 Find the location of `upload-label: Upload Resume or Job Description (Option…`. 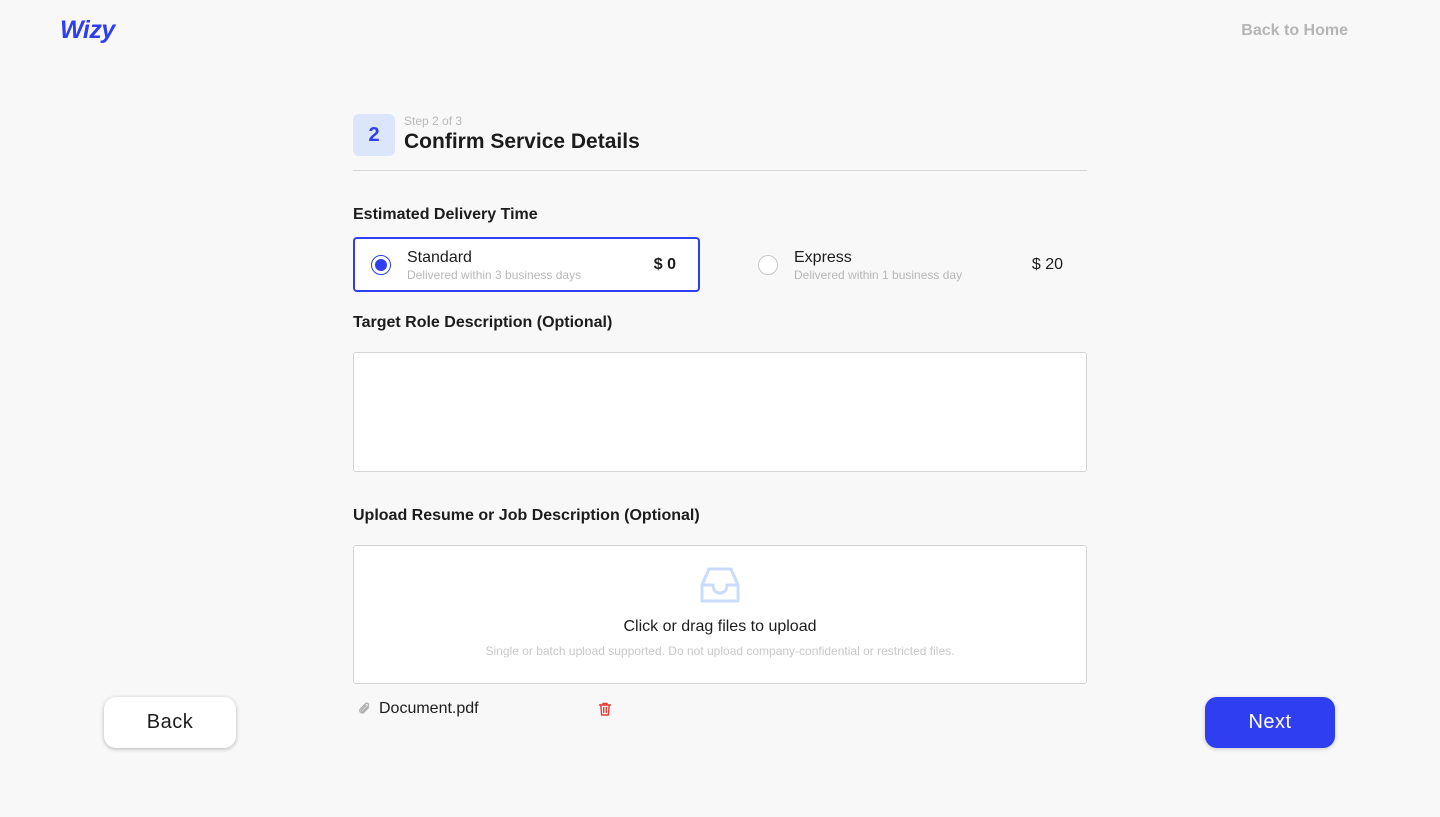

upload-label: Upload Resume or Job Description (Option… is located at coordinates (526, 515).